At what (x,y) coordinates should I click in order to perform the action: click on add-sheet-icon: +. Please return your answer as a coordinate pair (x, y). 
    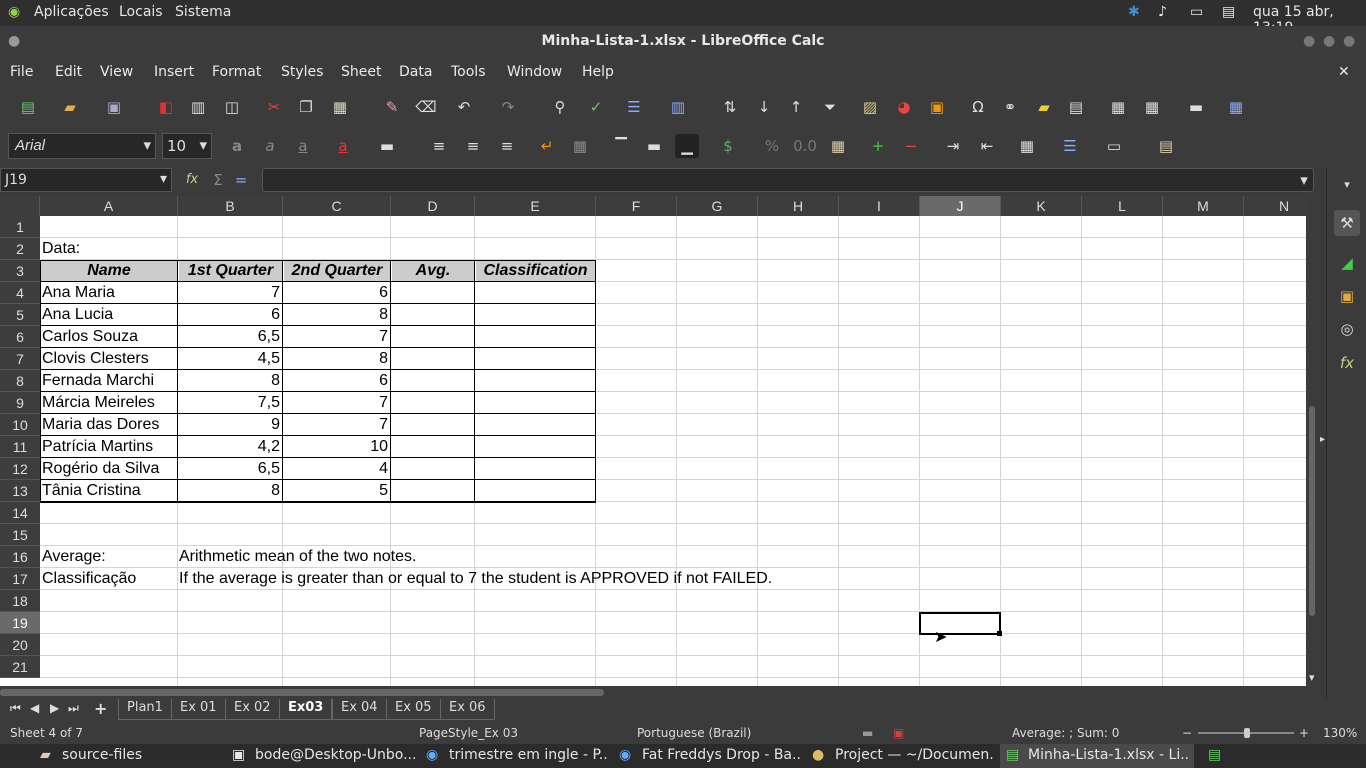
    Looking at the image, I should click on (100, 708).